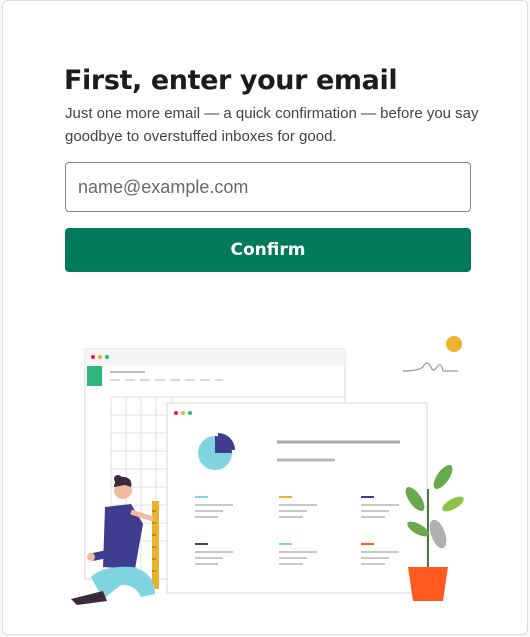 The height and width of the screenshot is (637, 530). I want to click on sun-icon, so click(454, 344).